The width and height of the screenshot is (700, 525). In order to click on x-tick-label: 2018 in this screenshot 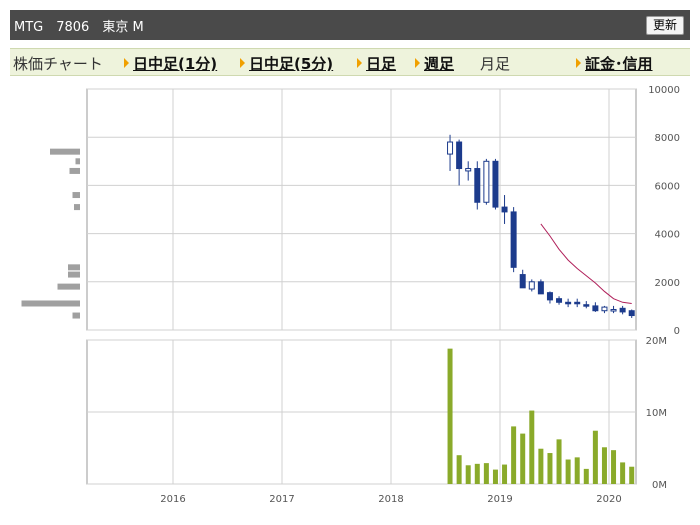, I will do `click(390, 499)`.